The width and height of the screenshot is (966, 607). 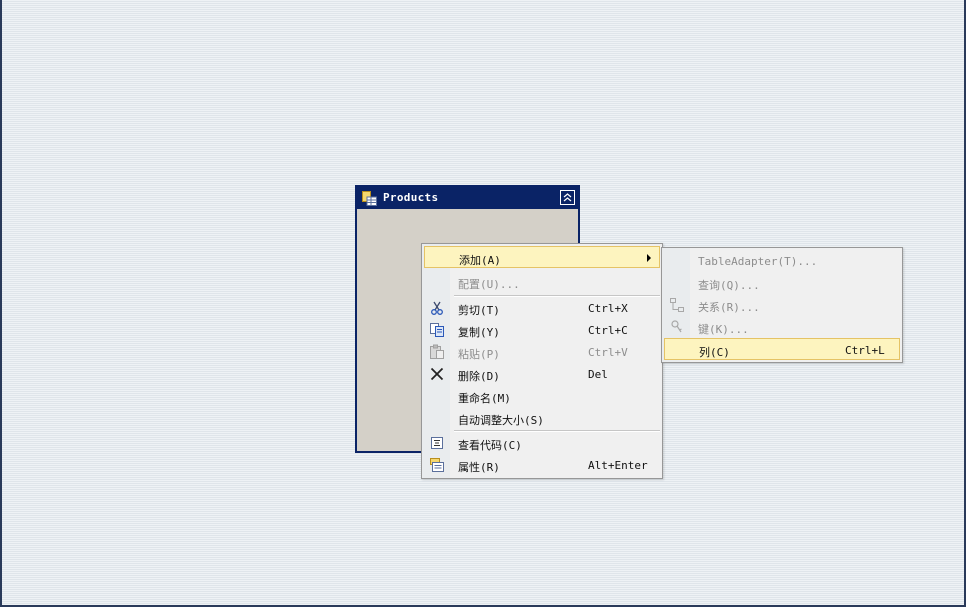 What do you see at coordinates (437, 443) in the screenshot?
I see `view-code-icon` at bounding box center [437, 443].